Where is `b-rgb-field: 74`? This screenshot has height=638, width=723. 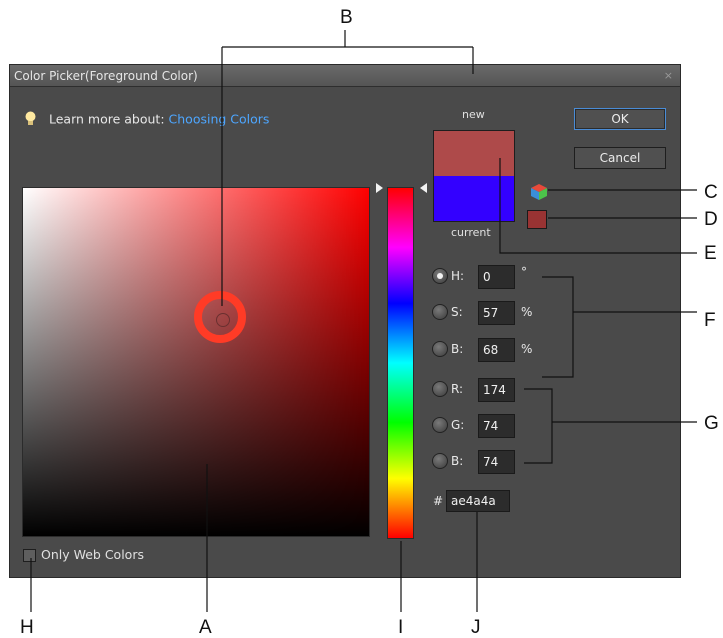 b-rgb-field: 74 is located at coordinates (496, 462).